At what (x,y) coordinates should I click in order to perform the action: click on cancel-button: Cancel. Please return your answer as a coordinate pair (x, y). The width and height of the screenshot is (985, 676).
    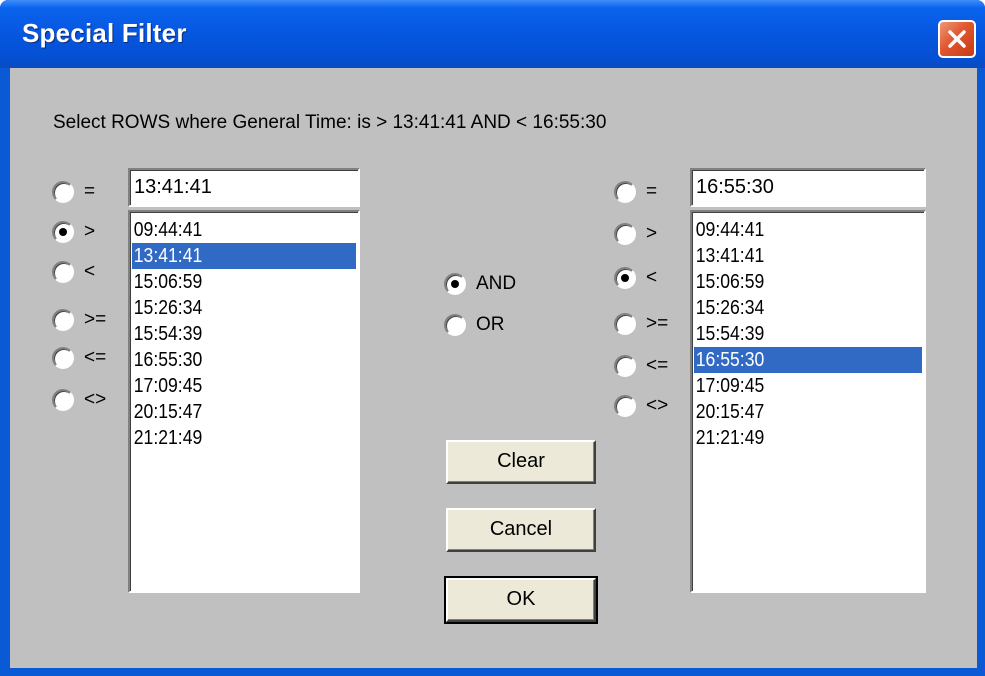
    Looking at the image, I should click on (521, 530).